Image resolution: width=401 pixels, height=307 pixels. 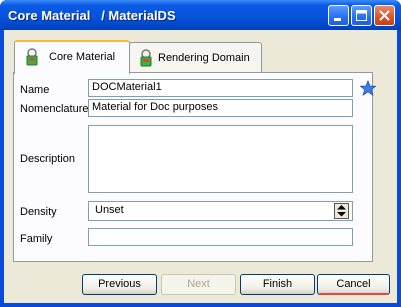 I want to click on close-button, so click(x=384, y=15).